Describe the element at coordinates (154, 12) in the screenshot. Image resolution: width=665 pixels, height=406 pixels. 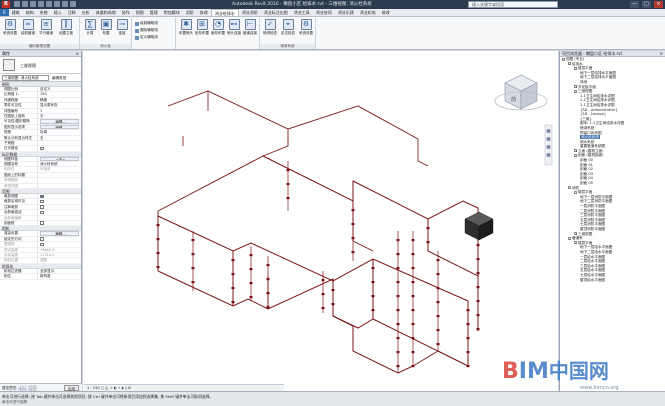
I see `ribbon-tab: 管理` at that location.